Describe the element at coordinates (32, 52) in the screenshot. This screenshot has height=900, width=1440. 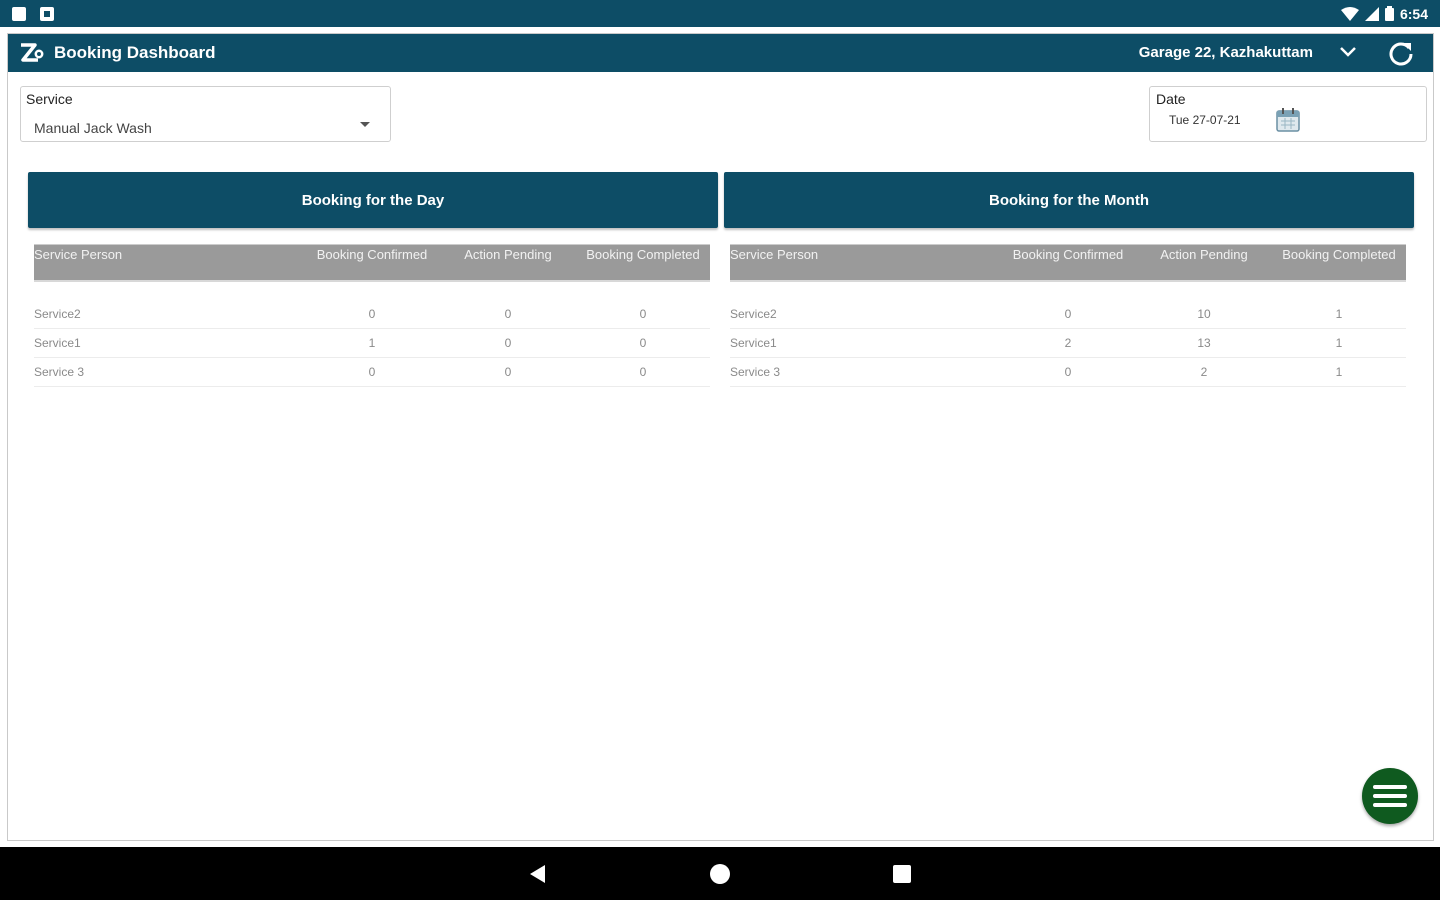
I see `app-logo-icon` at that location.